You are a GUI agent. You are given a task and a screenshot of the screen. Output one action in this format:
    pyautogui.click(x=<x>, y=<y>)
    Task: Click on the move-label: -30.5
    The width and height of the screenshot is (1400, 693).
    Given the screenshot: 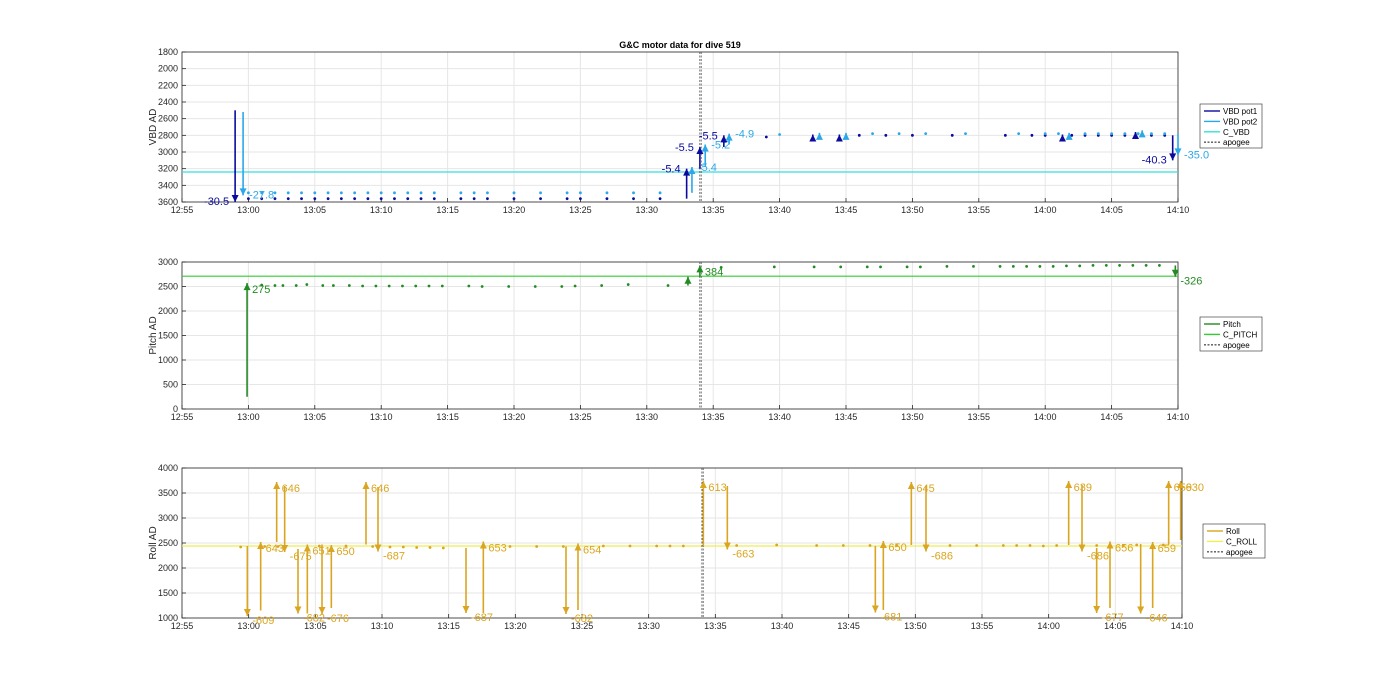 What is the action you would take?
    pyautogui.click(x=216, y=202)
    